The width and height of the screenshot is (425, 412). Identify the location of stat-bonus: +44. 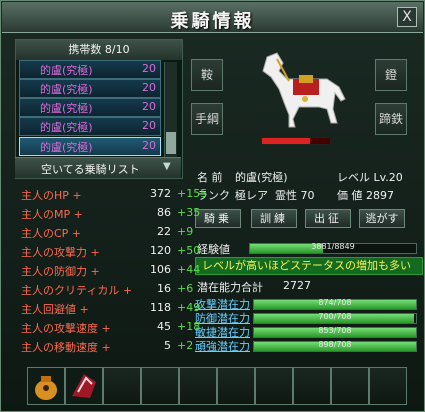
(189, 269).